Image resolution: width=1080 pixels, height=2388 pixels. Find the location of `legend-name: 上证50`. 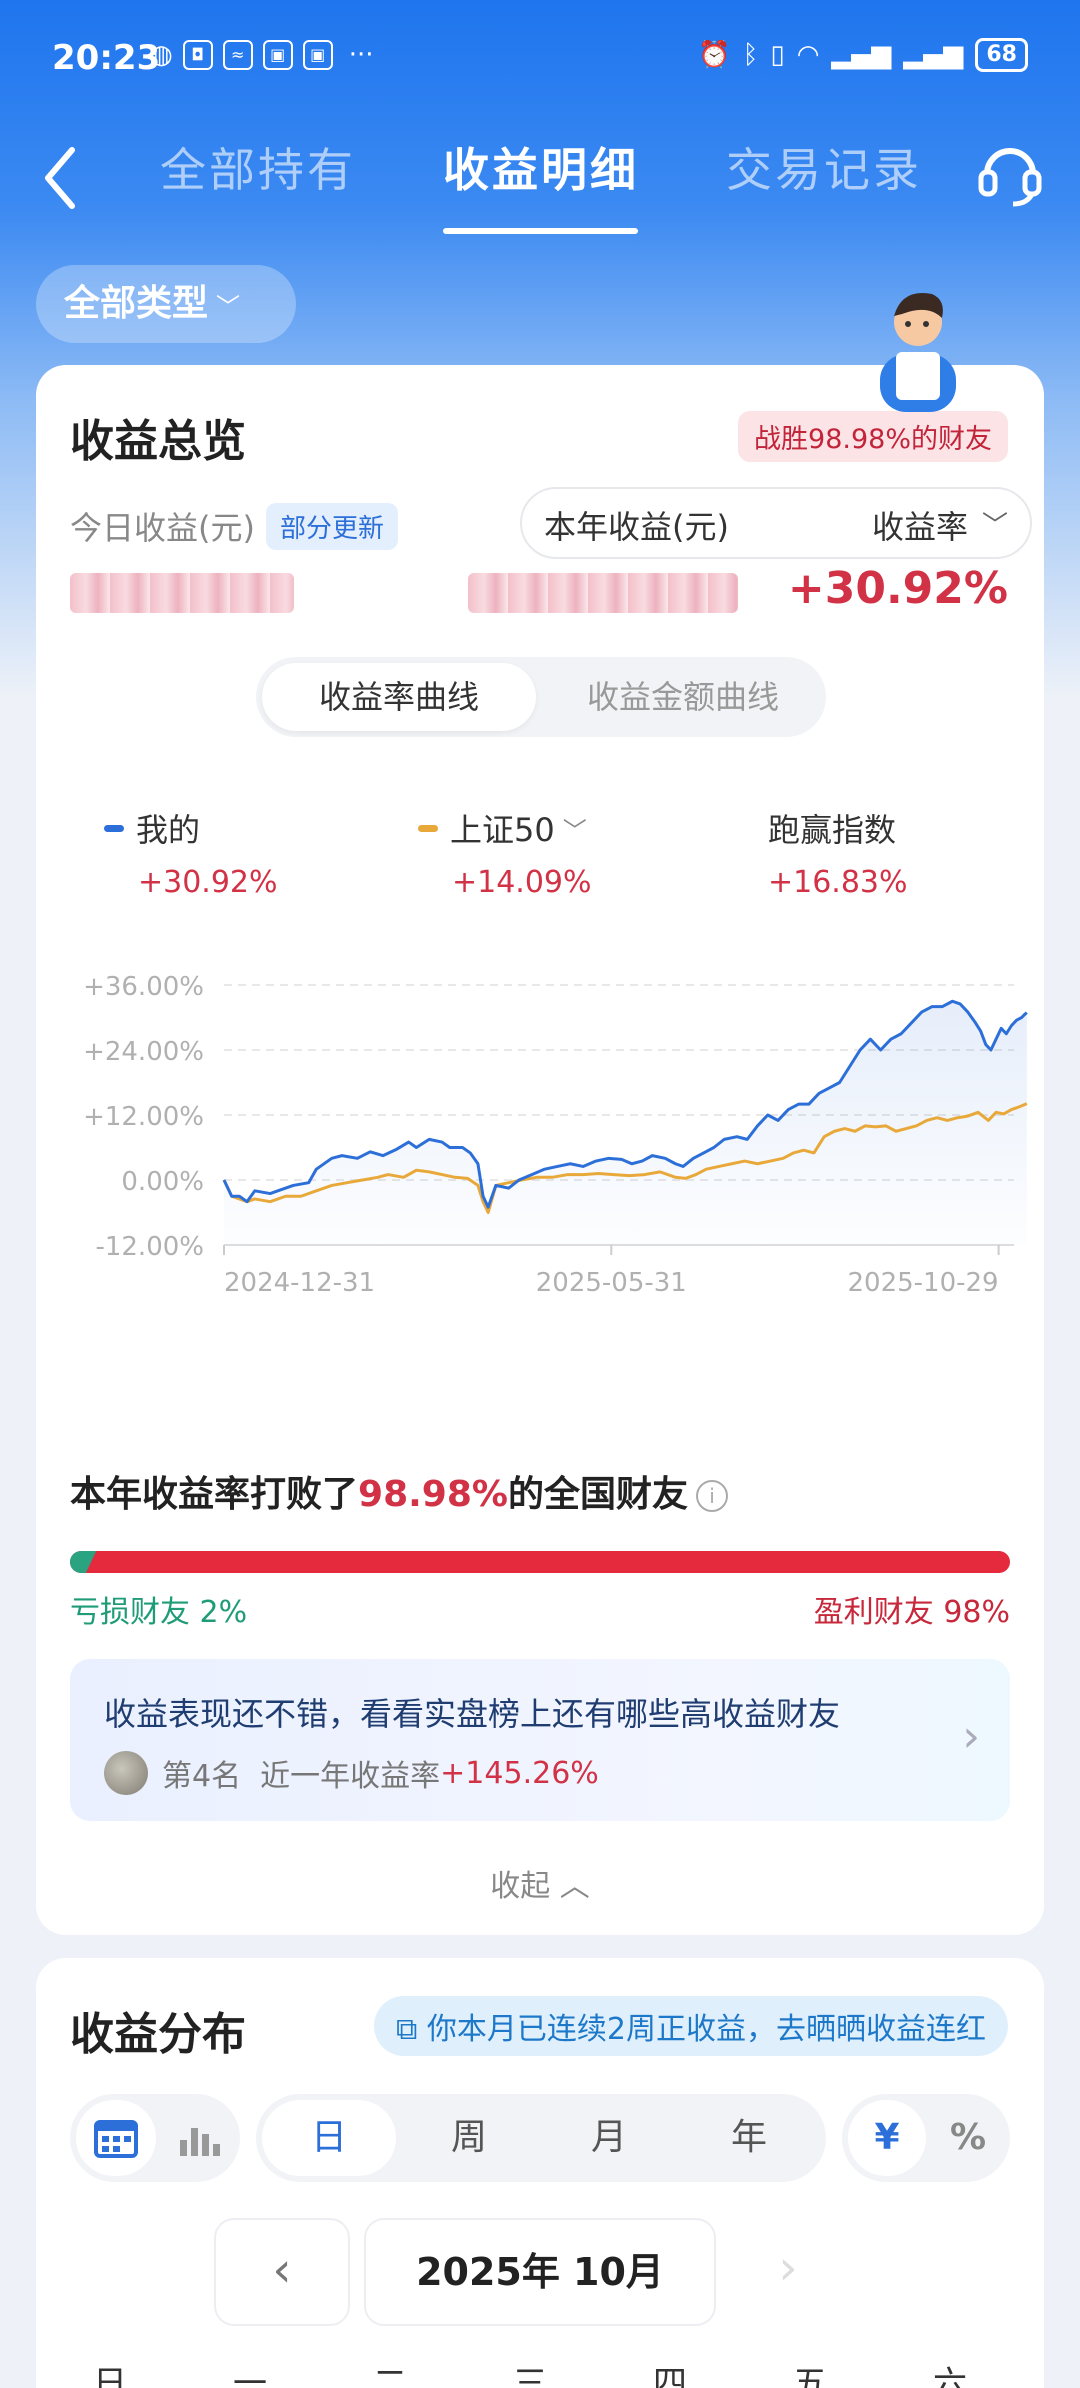

legend-name: 上证50 is located at coordinates (502, 830).